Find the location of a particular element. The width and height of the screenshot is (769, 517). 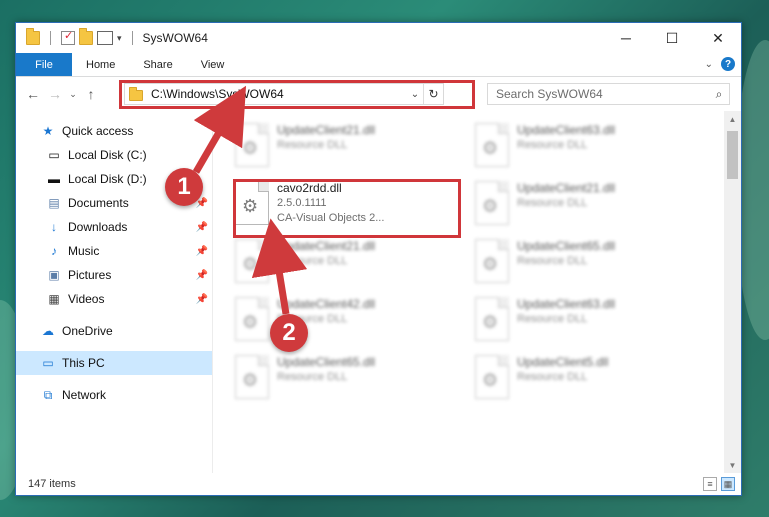

search-input: Search SysWOW64 ⌕ is located at coordinates (608, 94).